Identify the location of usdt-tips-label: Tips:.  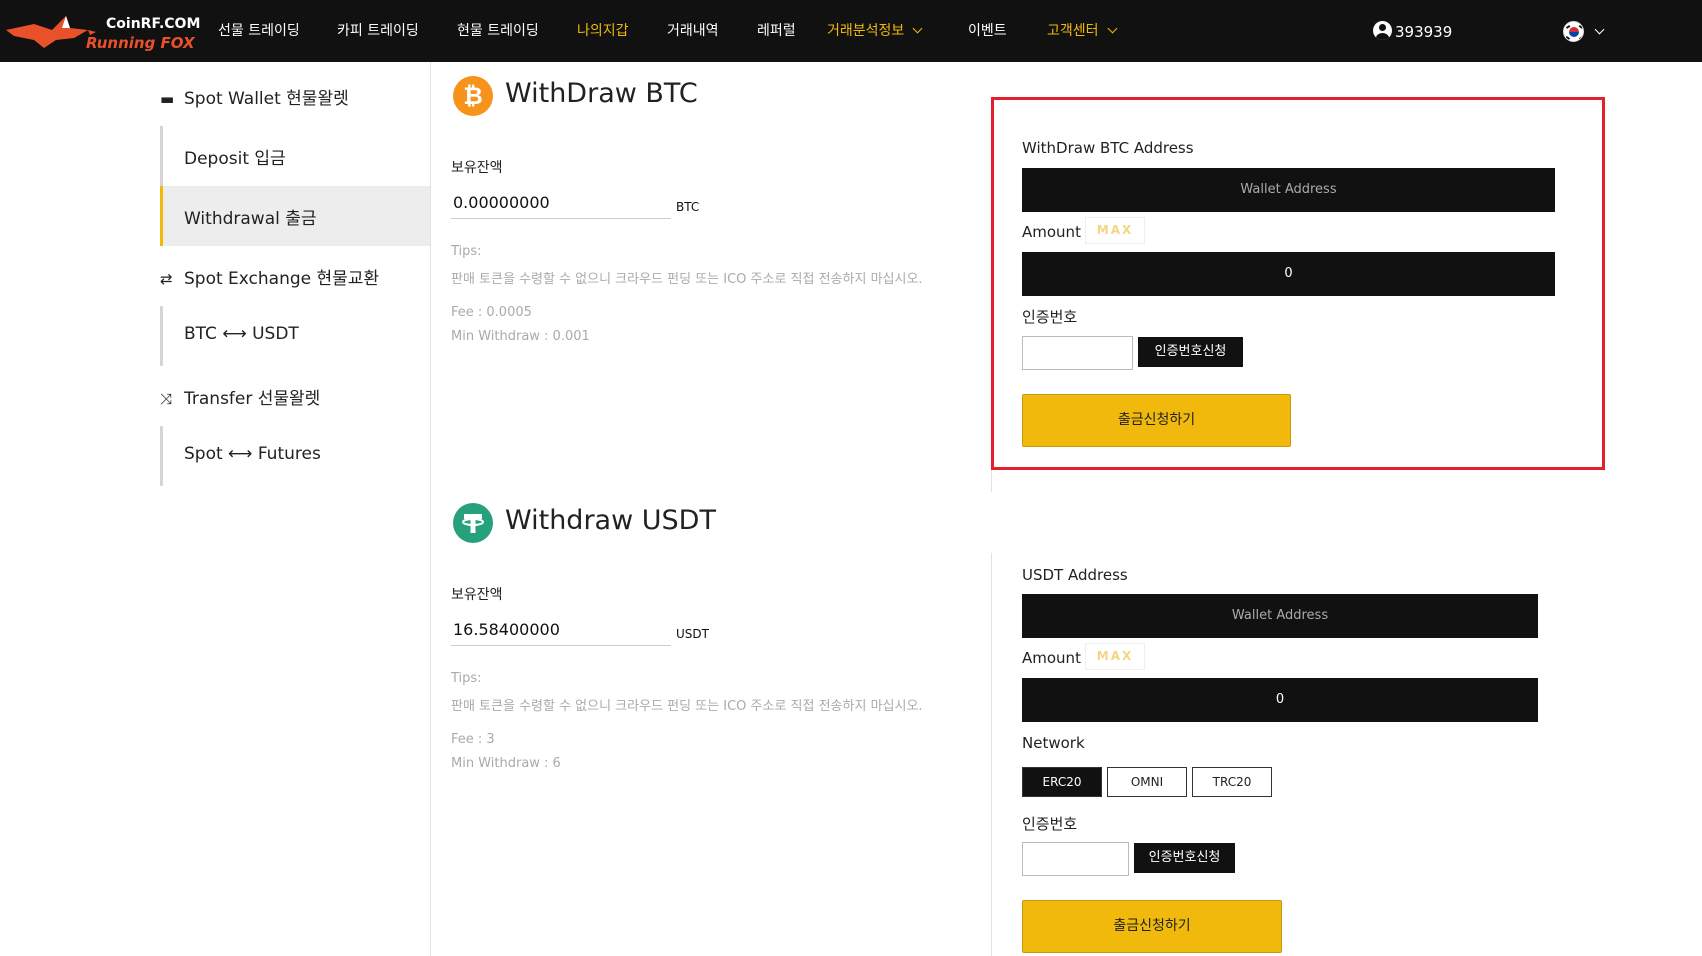
(466, 678).